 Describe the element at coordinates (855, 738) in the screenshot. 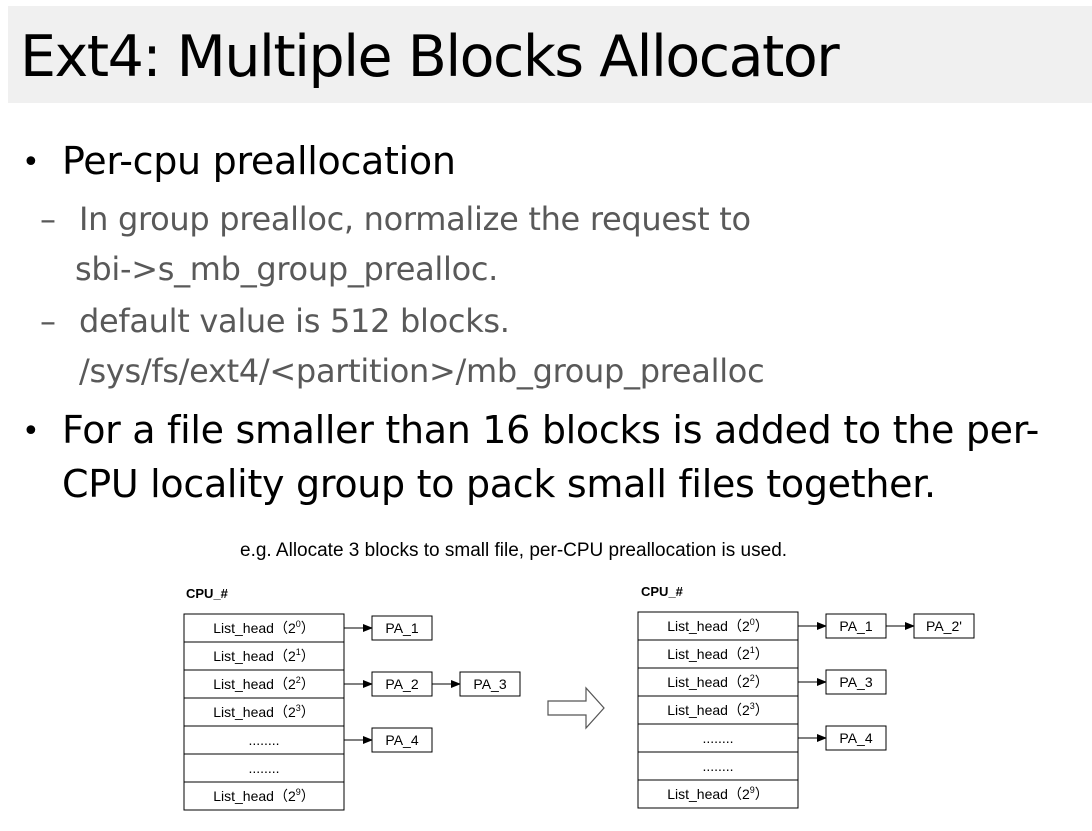

I see `after-row-4-pa-label-0: PA_4` at that location.